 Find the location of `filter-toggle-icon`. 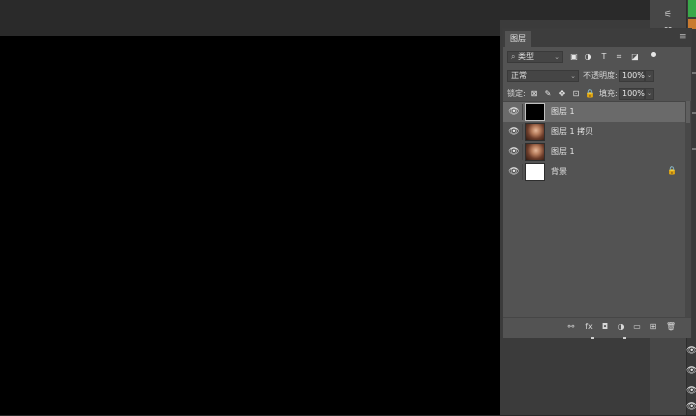

filter-toggle-icon is located at coordinates (653, 54).